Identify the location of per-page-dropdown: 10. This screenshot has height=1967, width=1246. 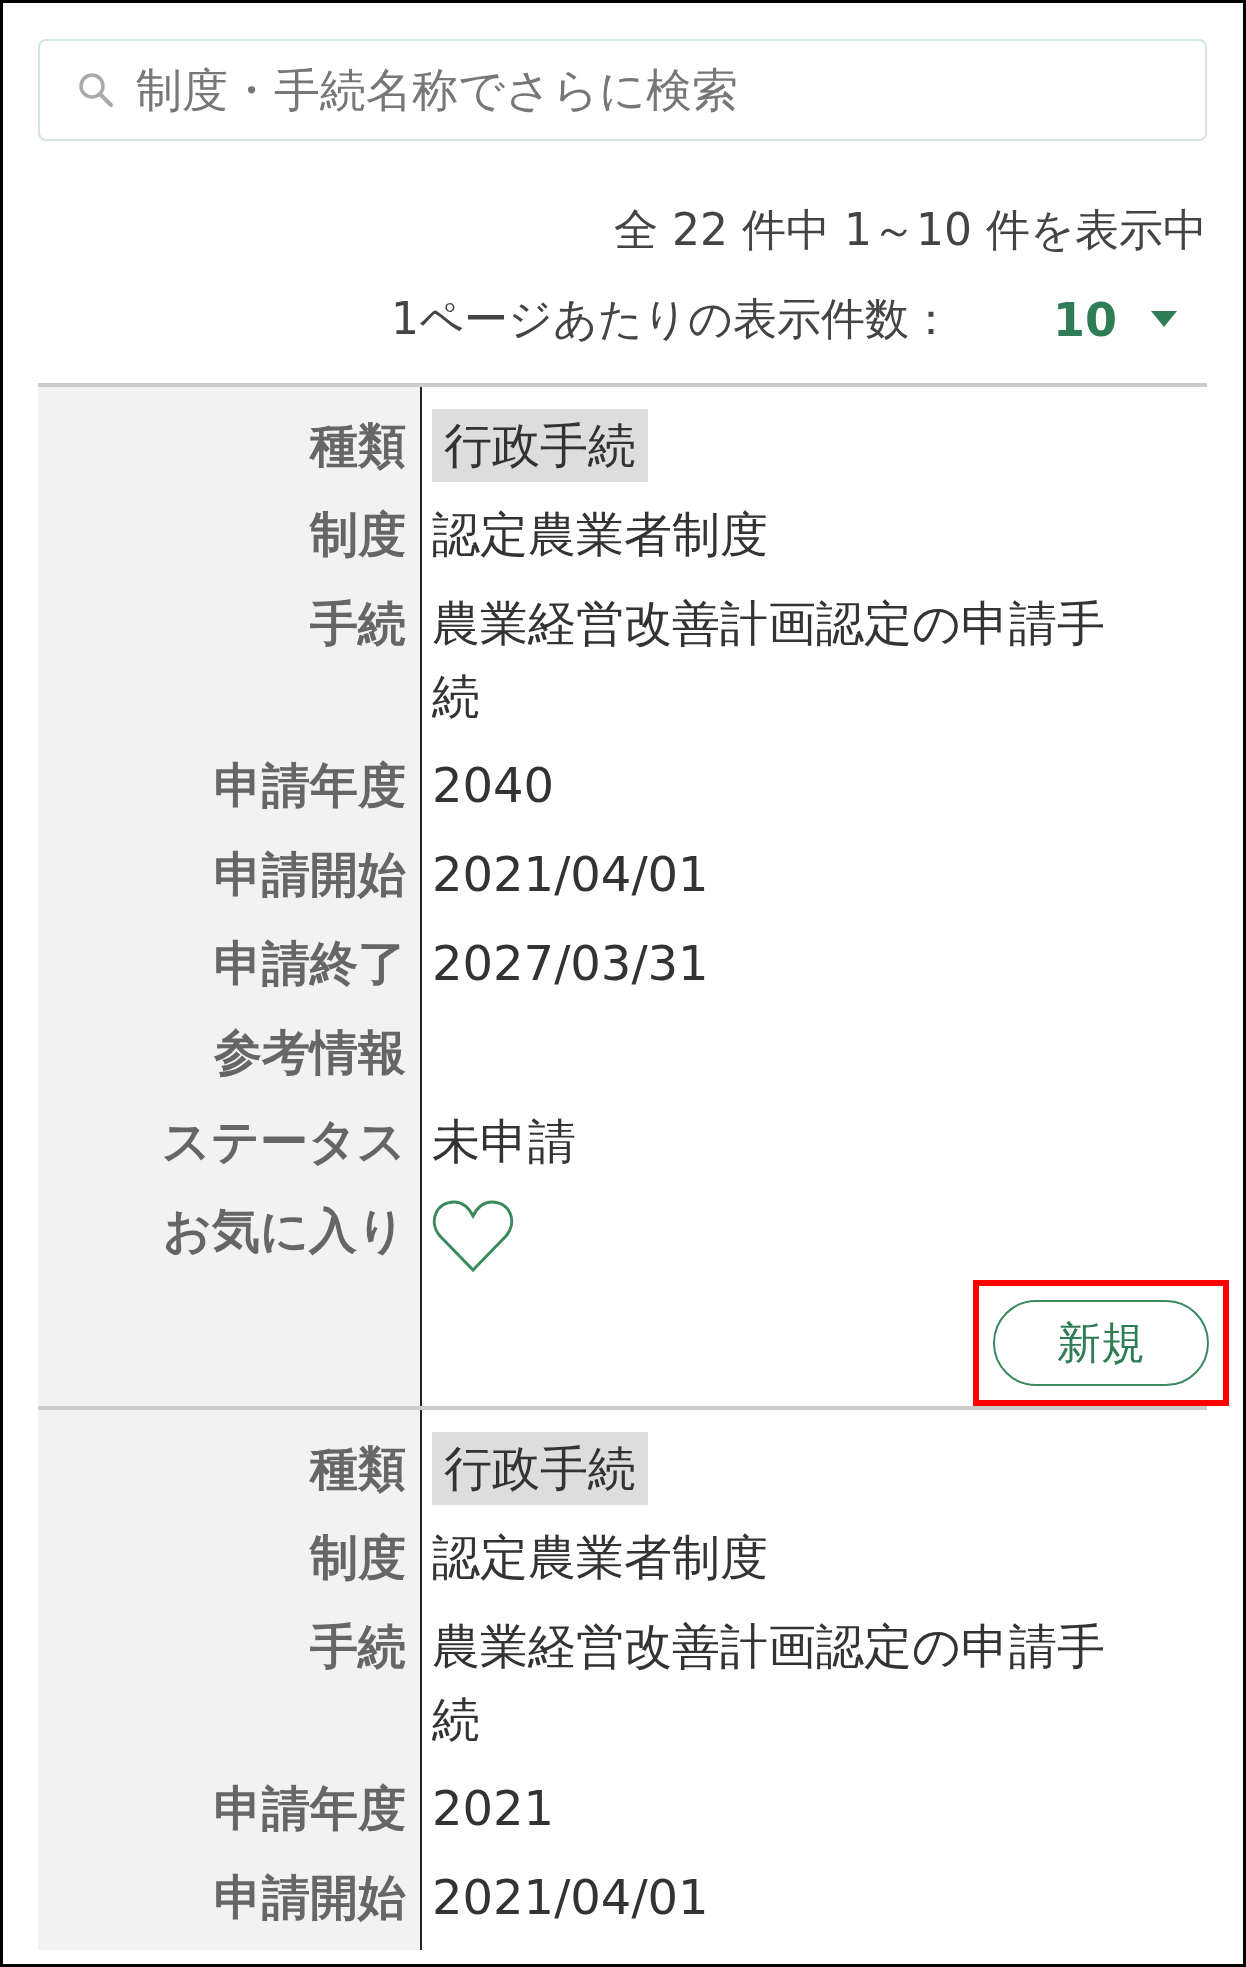
(1115, 319).